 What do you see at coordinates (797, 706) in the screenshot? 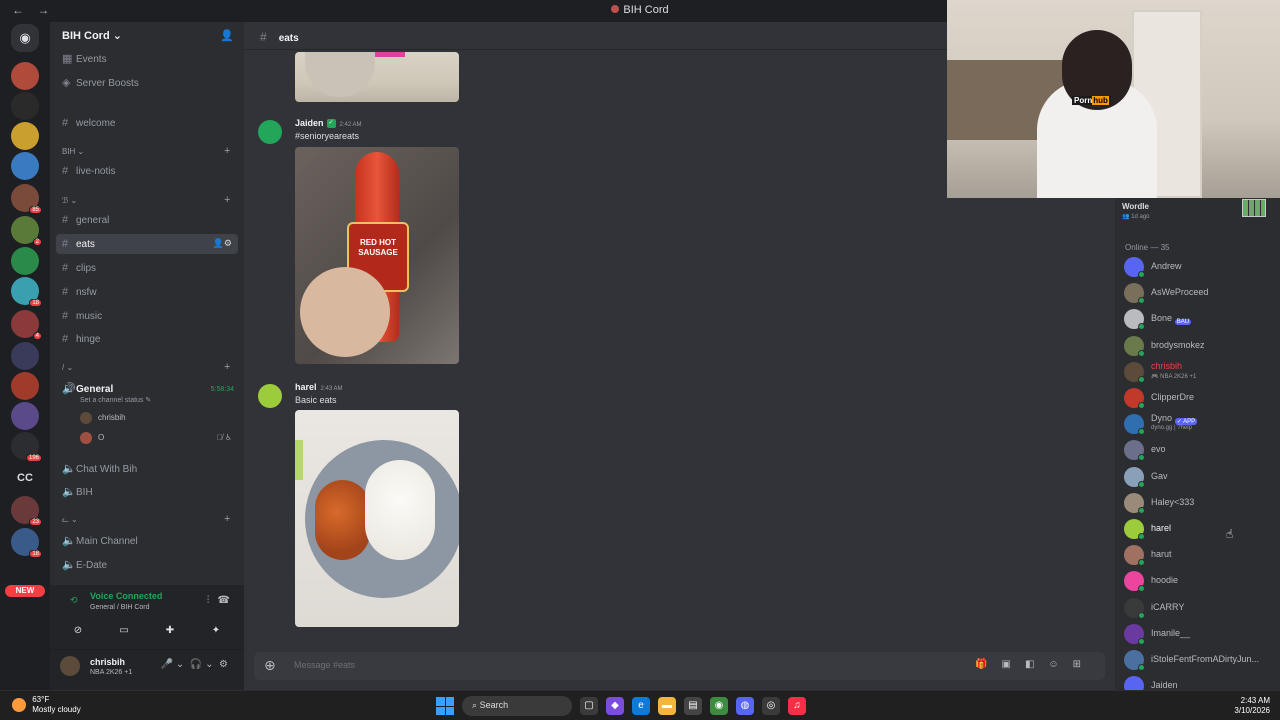
I see `music-icon: ♫` at bounding box center [797, 706].